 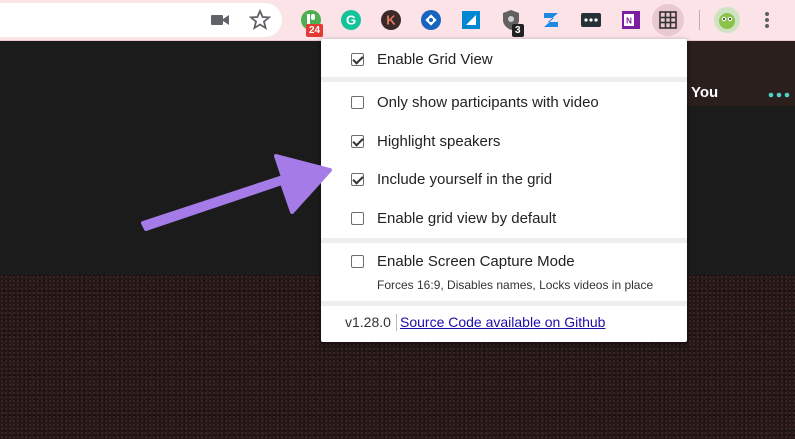 I want to click on option-only-video: Only show participants with video, so click(x=504, y=104).